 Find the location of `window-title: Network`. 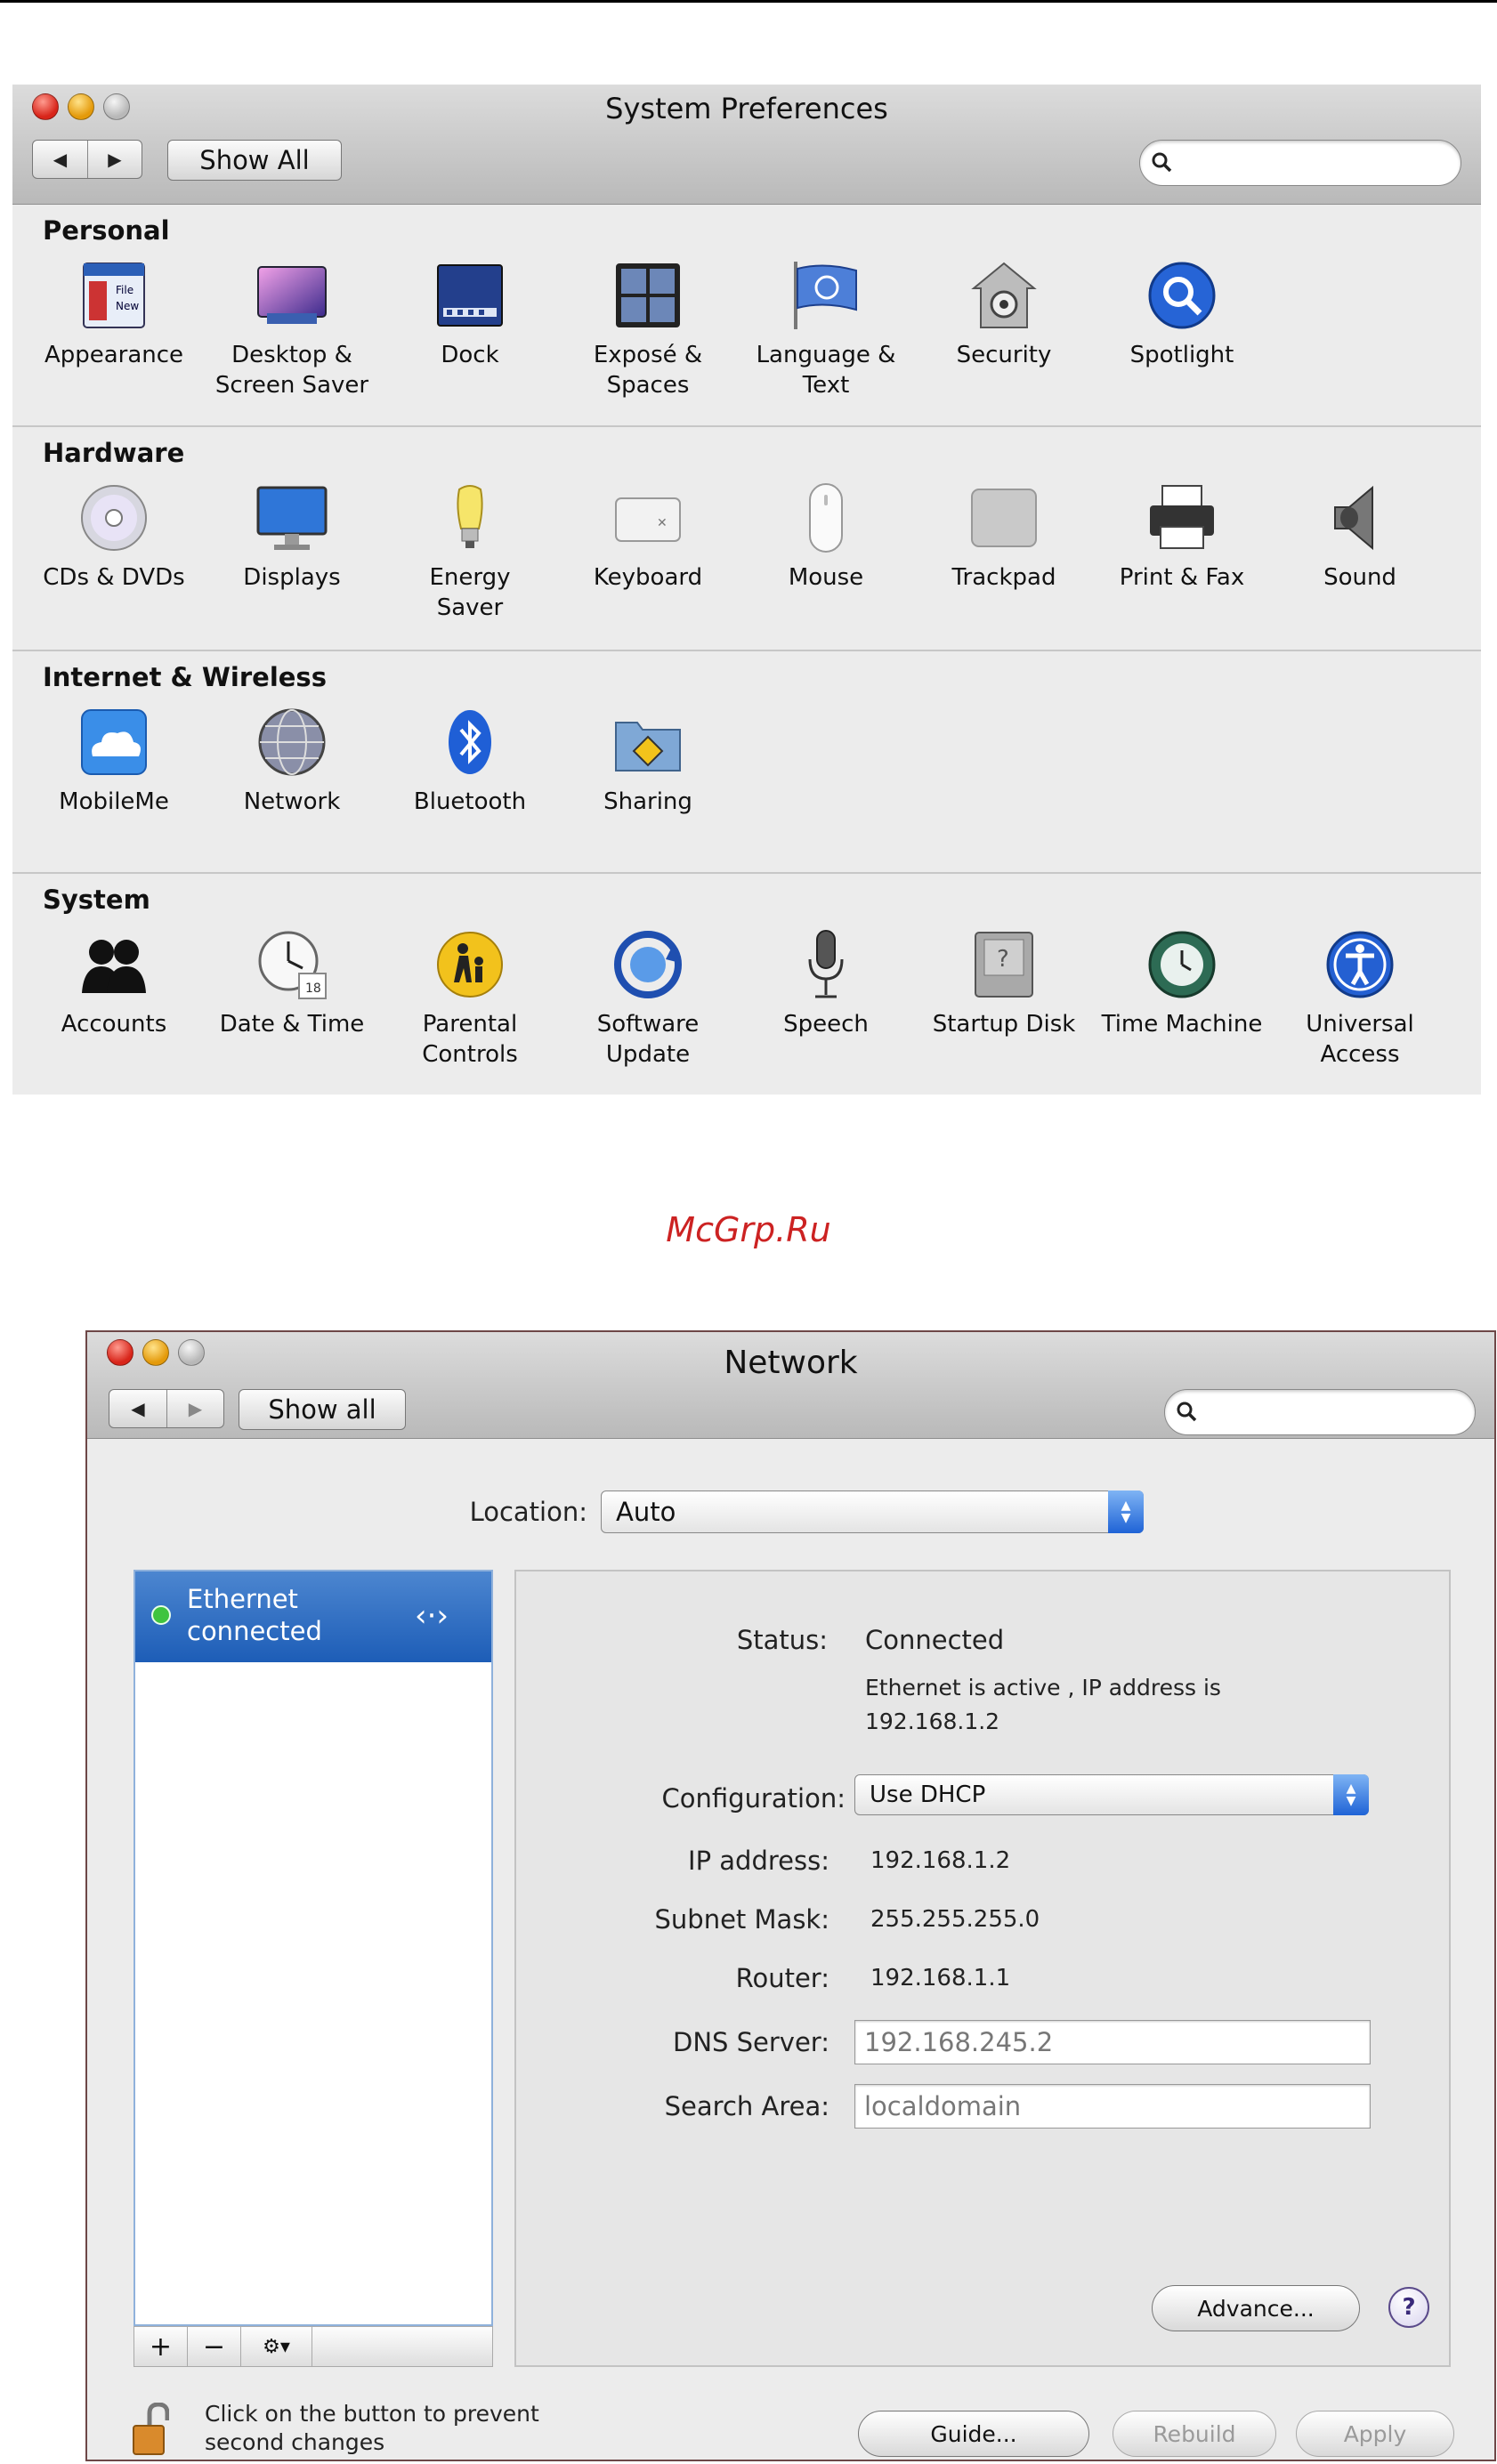

window-title: Network is located at coordinates (791, 1363).